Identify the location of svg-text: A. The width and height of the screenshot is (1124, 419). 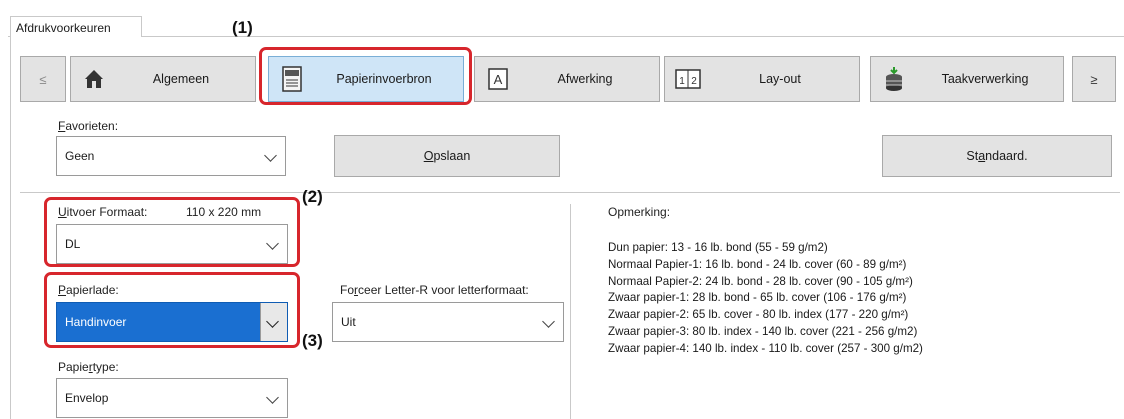
(498, 79).